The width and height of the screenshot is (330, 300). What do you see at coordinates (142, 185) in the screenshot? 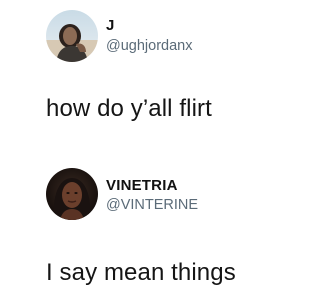
I see `display-name: VINETRIA` at bounding box center [142, 185].